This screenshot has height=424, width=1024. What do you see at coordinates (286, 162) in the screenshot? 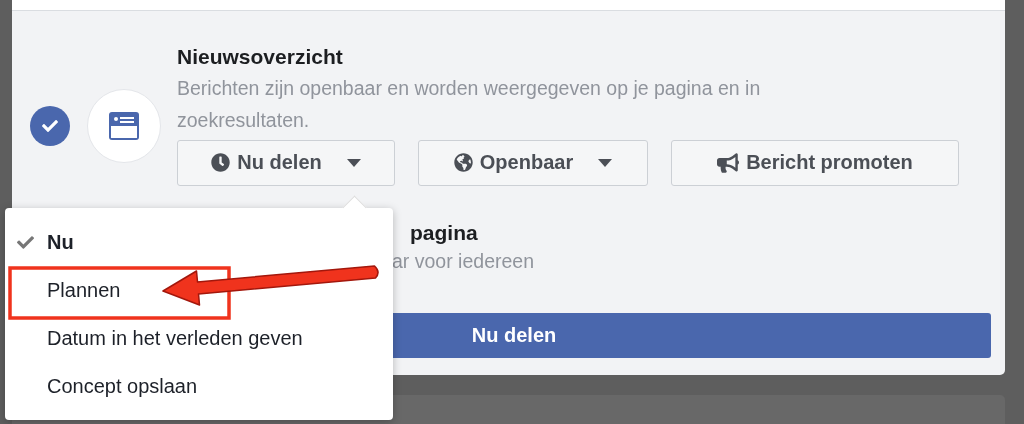
I see `dropdown-button: Nu delen` at bounding box center [286, 162].